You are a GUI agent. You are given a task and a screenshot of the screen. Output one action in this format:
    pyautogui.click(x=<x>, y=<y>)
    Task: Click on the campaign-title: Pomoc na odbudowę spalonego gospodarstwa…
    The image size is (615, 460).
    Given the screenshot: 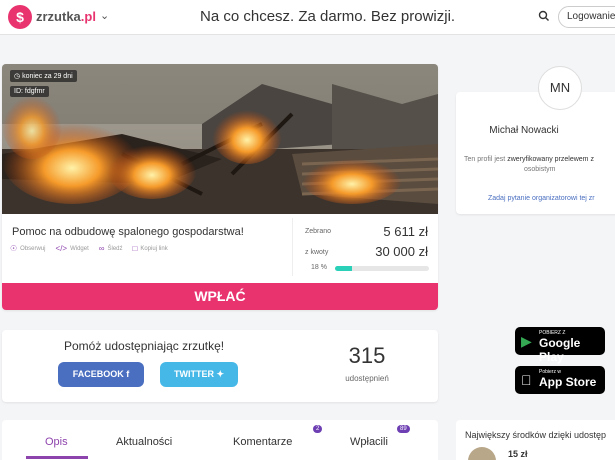 What is the action you would take?
    pyautogui.click(x=128, y=232)
    